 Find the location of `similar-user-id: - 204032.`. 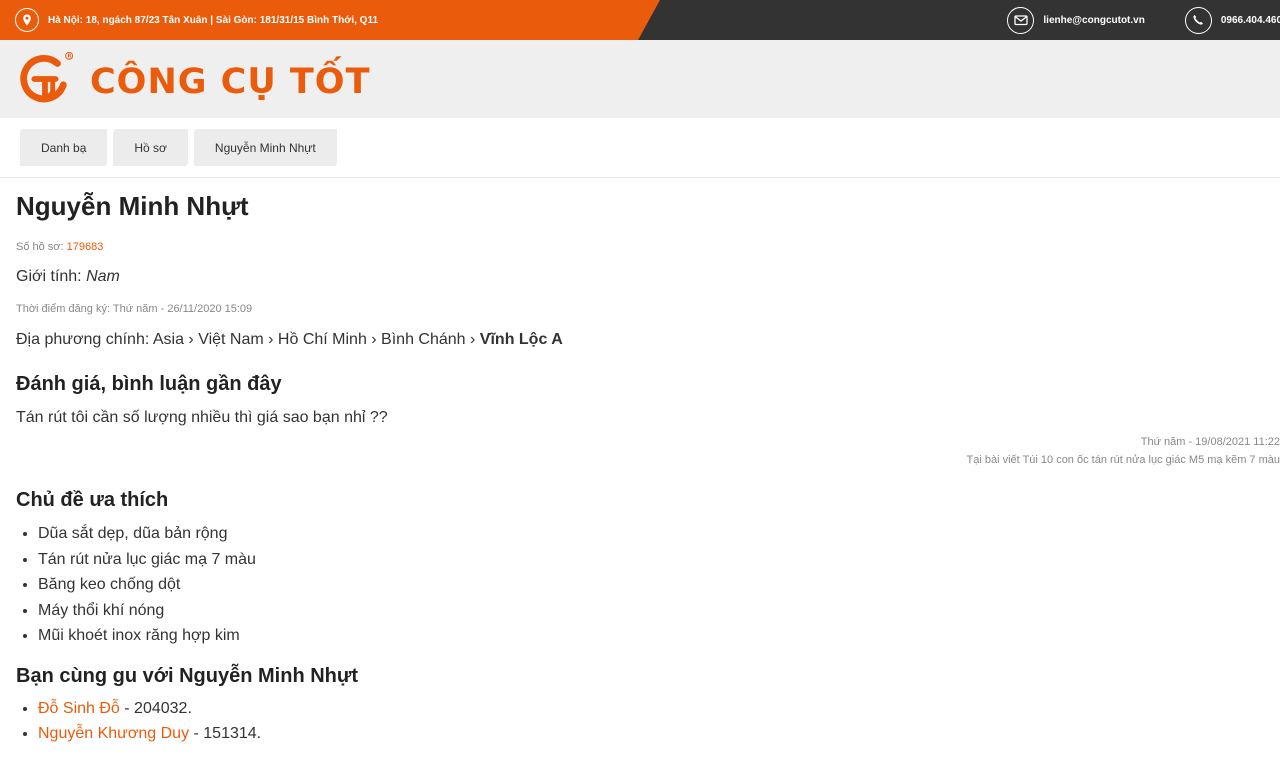

similar-user-id: - 204032. is located at coordinates (155, 708).